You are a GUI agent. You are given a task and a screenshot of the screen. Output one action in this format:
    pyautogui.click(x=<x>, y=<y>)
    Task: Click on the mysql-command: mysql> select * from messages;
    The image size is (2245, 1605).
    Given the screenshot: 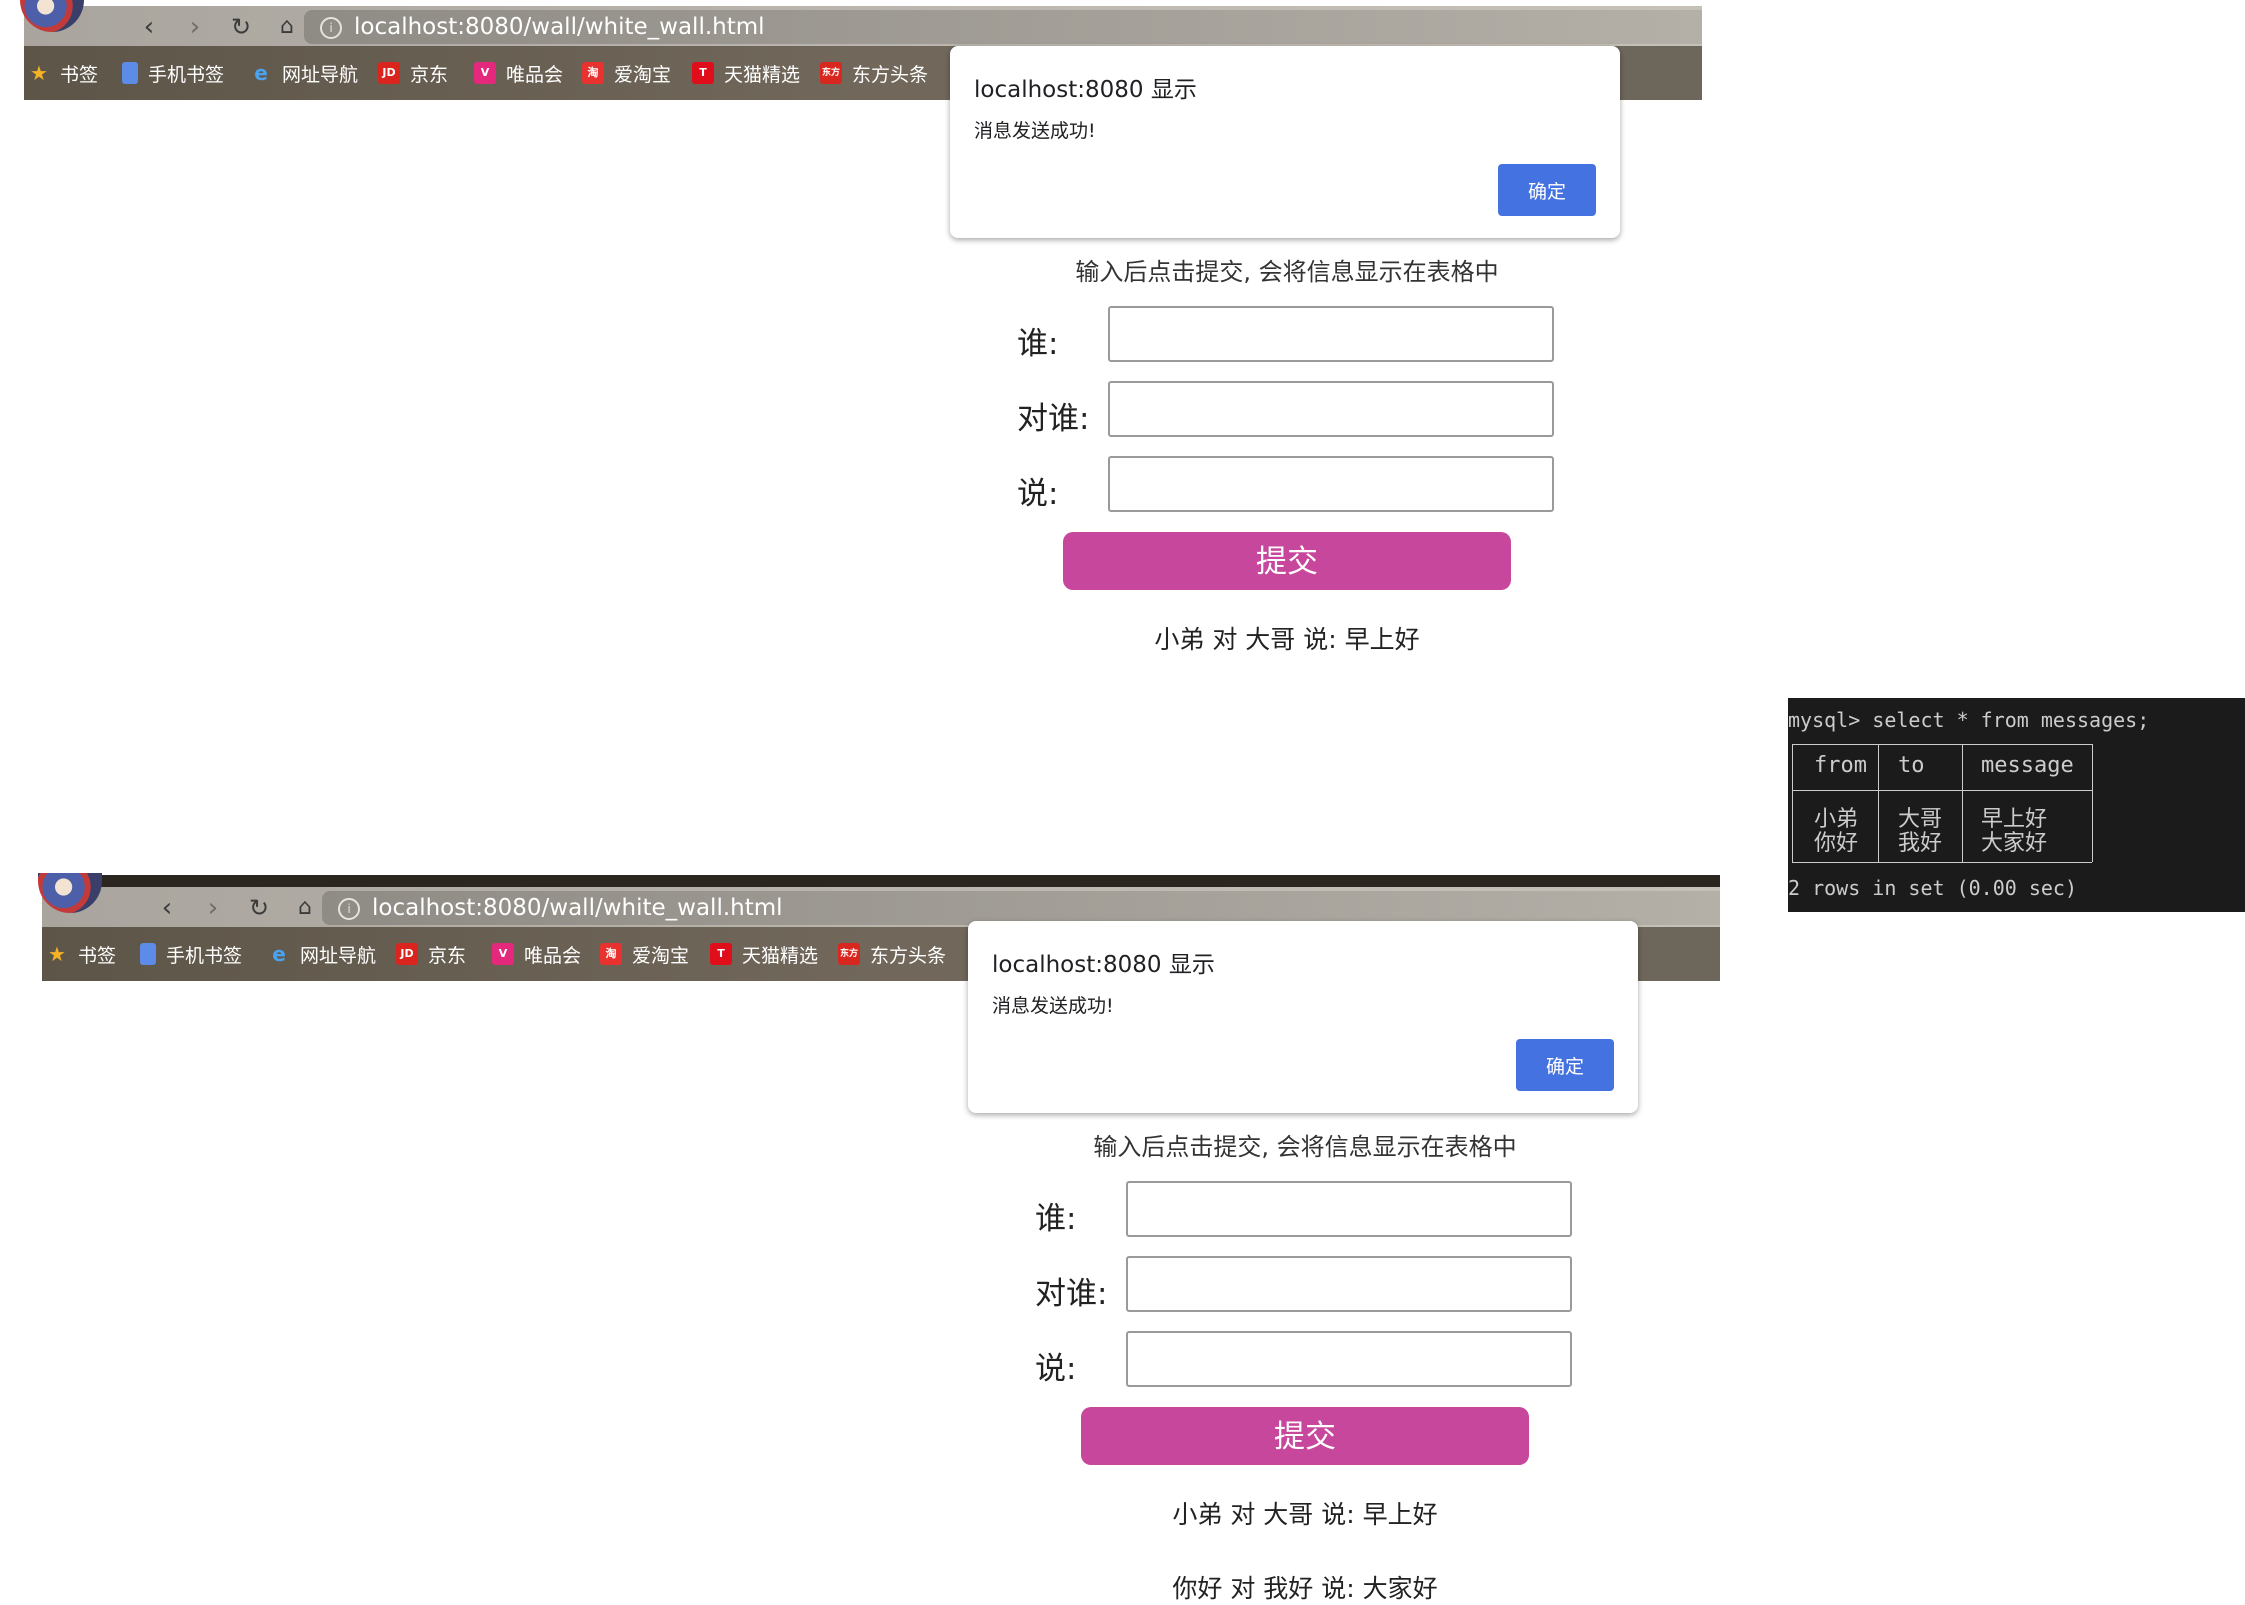 What is the action you would take?
    pyautogui.click(x=1969, y=720)
    